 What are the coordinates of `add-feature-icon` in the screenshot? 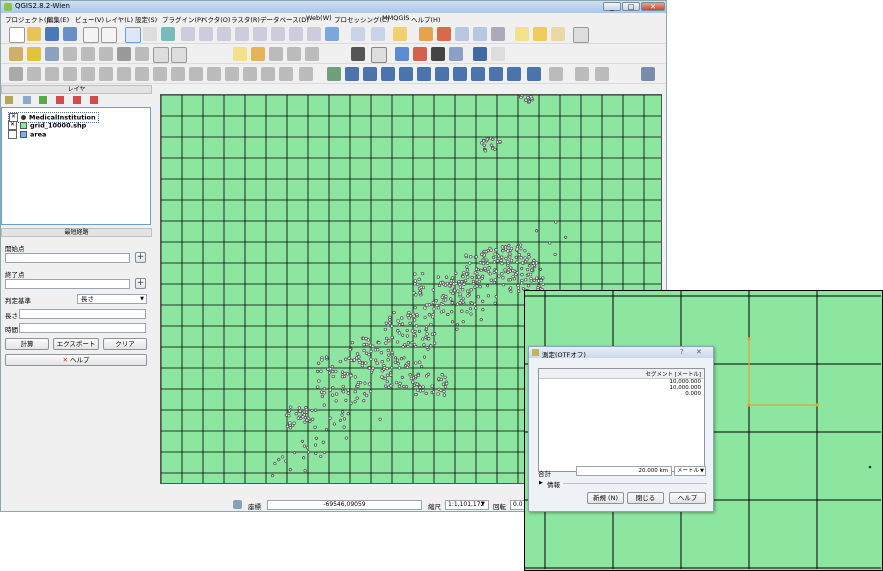 It's located at (70, 54).